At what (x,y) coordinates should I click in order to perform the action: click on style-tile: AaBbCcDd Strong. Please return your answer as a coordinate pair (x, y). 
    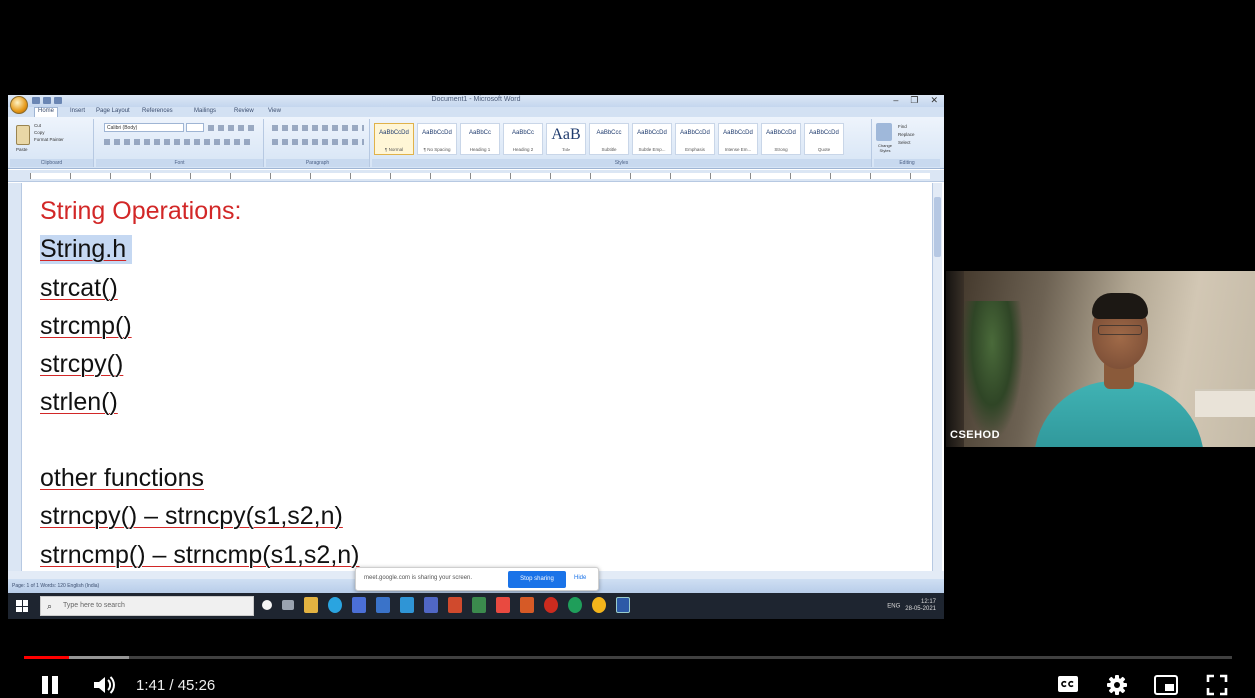
    Looking at the image, I should click on (781, 139).